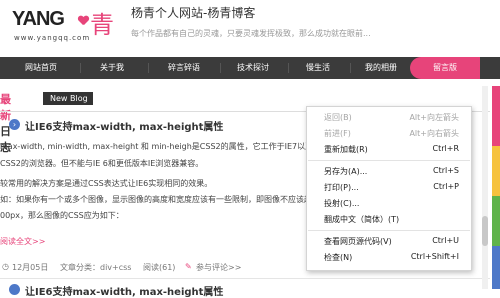  I want to click on nav-item-notes: 碎言碎语, so click(184, 68).